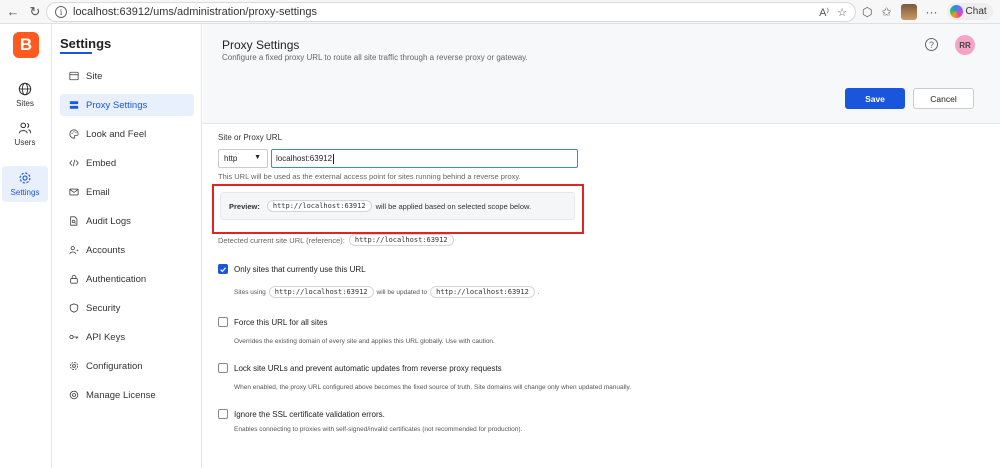 This screenshot has width=1000, height=468. What do you see at coordinates (127, 279) in the screenshot?
I see `sidebar-item-authentication: Authentication` at bounding box center [127, 279].